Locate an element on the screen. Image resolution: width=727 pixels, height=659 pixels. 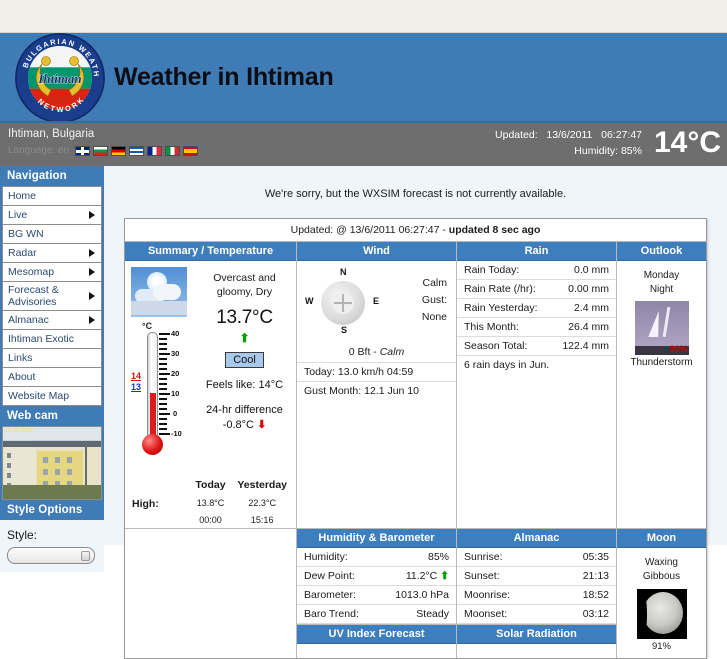
wind-gust-month-value: Gust Month: 12.1 Jun 10 is located at coordinates (361, 391).